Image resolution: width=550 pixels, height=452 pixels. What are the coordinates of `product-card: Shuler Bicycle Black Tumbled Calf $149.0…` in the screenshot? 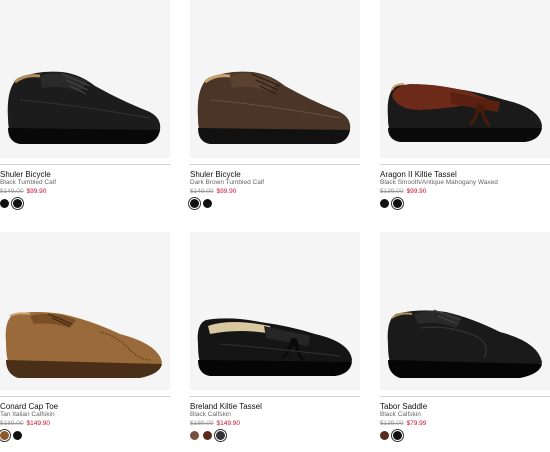 It's located at (85, 105).